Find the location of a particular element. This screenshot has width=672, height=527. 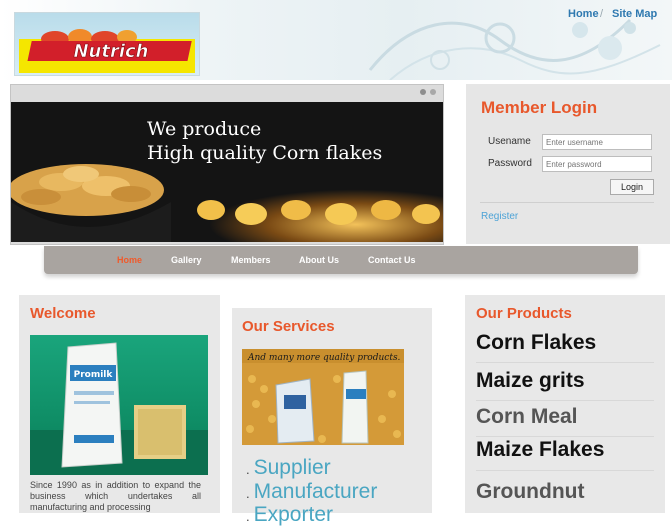

service-item-manufacturer: . Manufacturer is located at coordinates (312, 491).